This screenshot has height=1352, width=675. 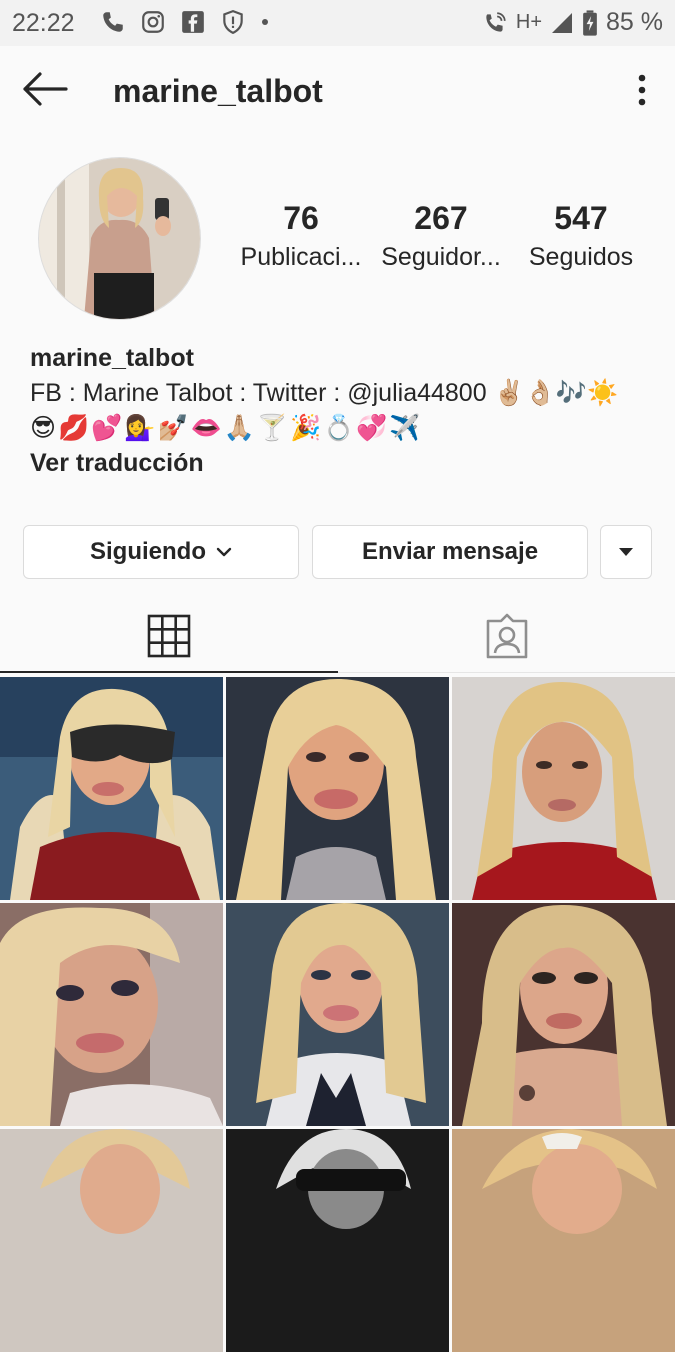 What do you see at coordinates (337, 23) in the screenshot?
I see `status-bar: 22:22 H+ 85 %` at bounding box center [337, 23].